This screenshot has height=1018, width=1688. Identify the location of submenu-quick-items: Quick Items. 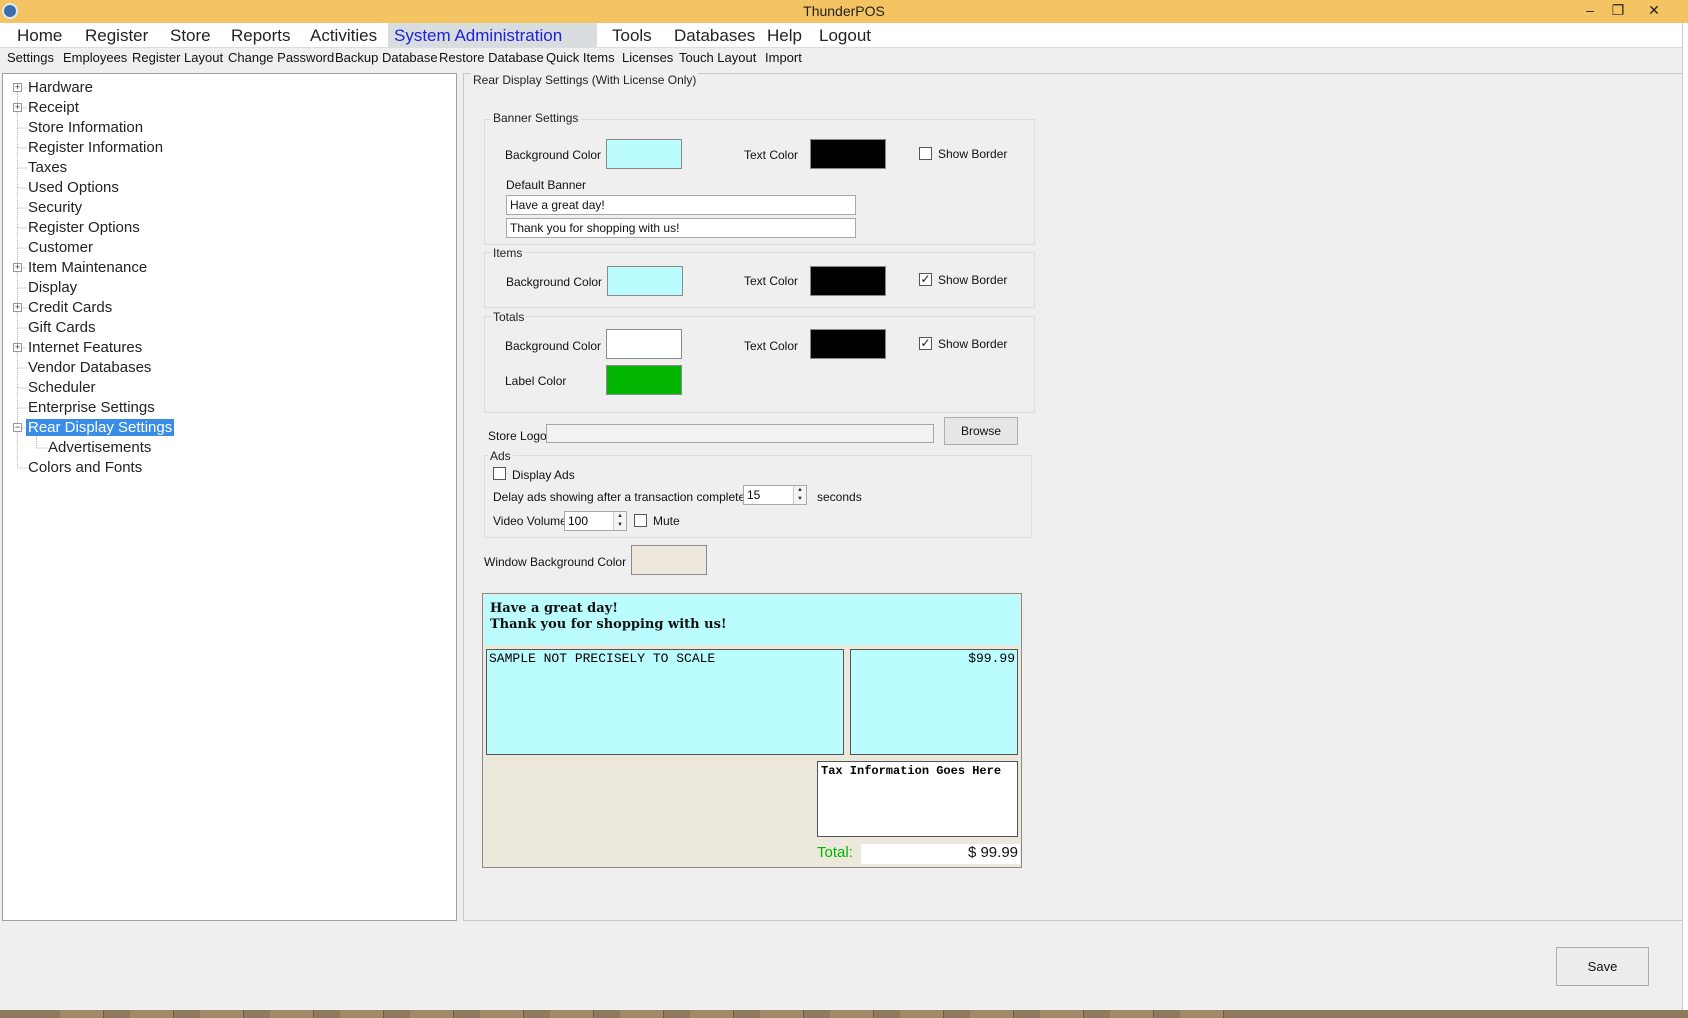
(580, 57).